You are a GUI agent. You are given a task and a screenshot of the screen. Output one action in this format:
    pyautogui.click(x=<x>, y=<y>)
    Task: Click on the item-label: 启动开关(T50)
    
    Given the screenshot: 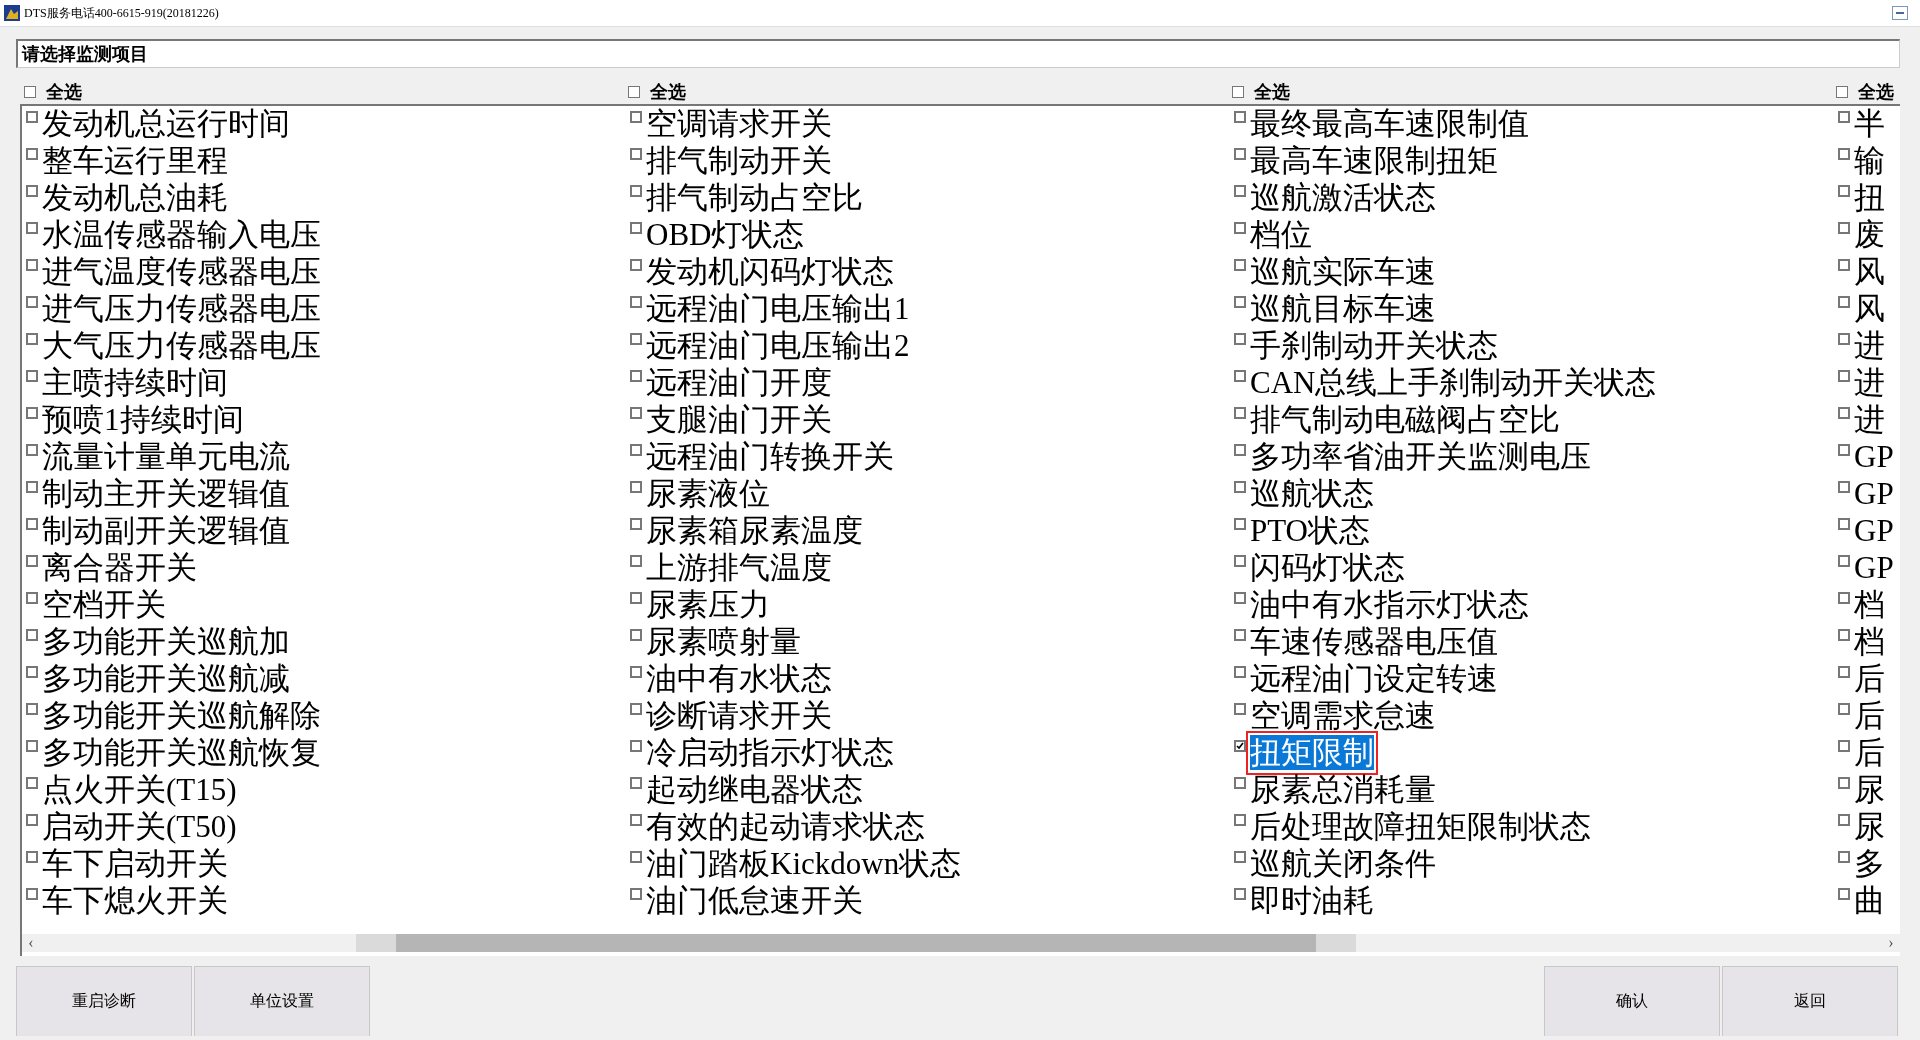 What is the action you would take?
    pyautogui.click(x=139, y=826)
    